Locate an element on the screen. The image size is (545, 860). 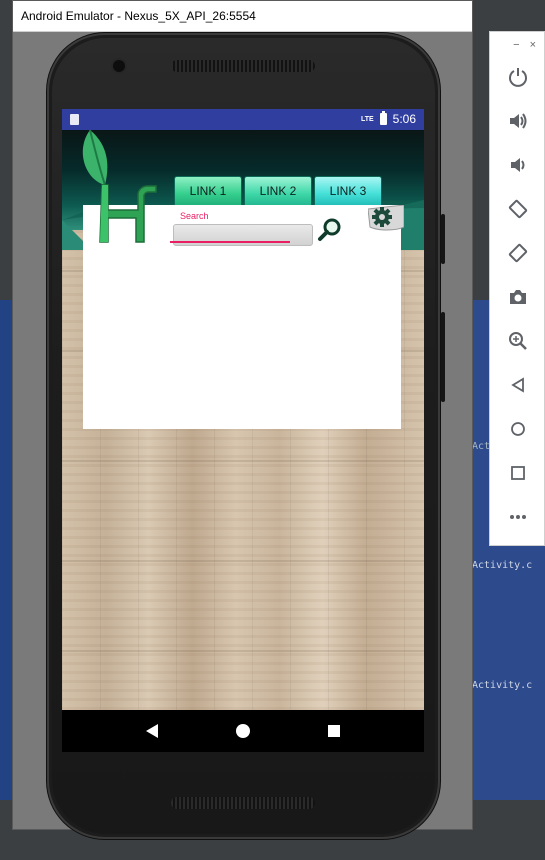
home-button is located at coordinates (243, 731).